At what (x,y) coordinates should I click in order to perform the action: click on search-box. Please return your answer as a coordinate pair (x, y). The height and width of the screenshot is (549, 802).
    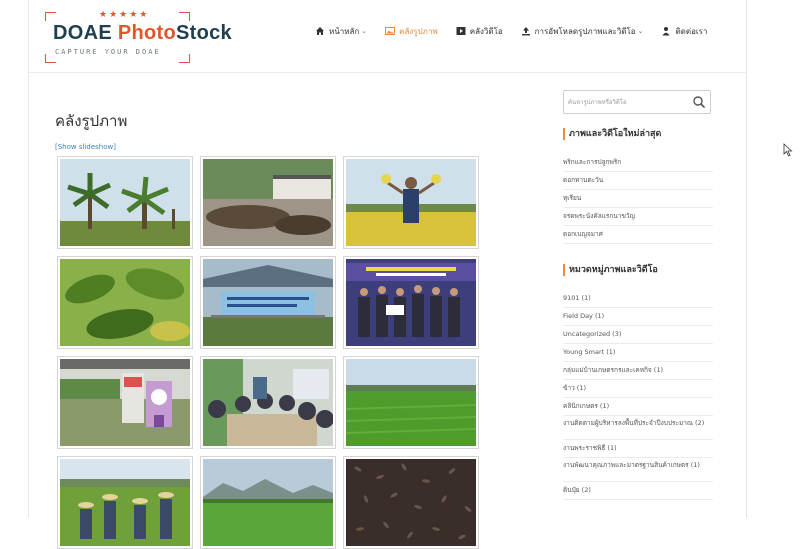
    Looking at the image, I should click on (637, 102).